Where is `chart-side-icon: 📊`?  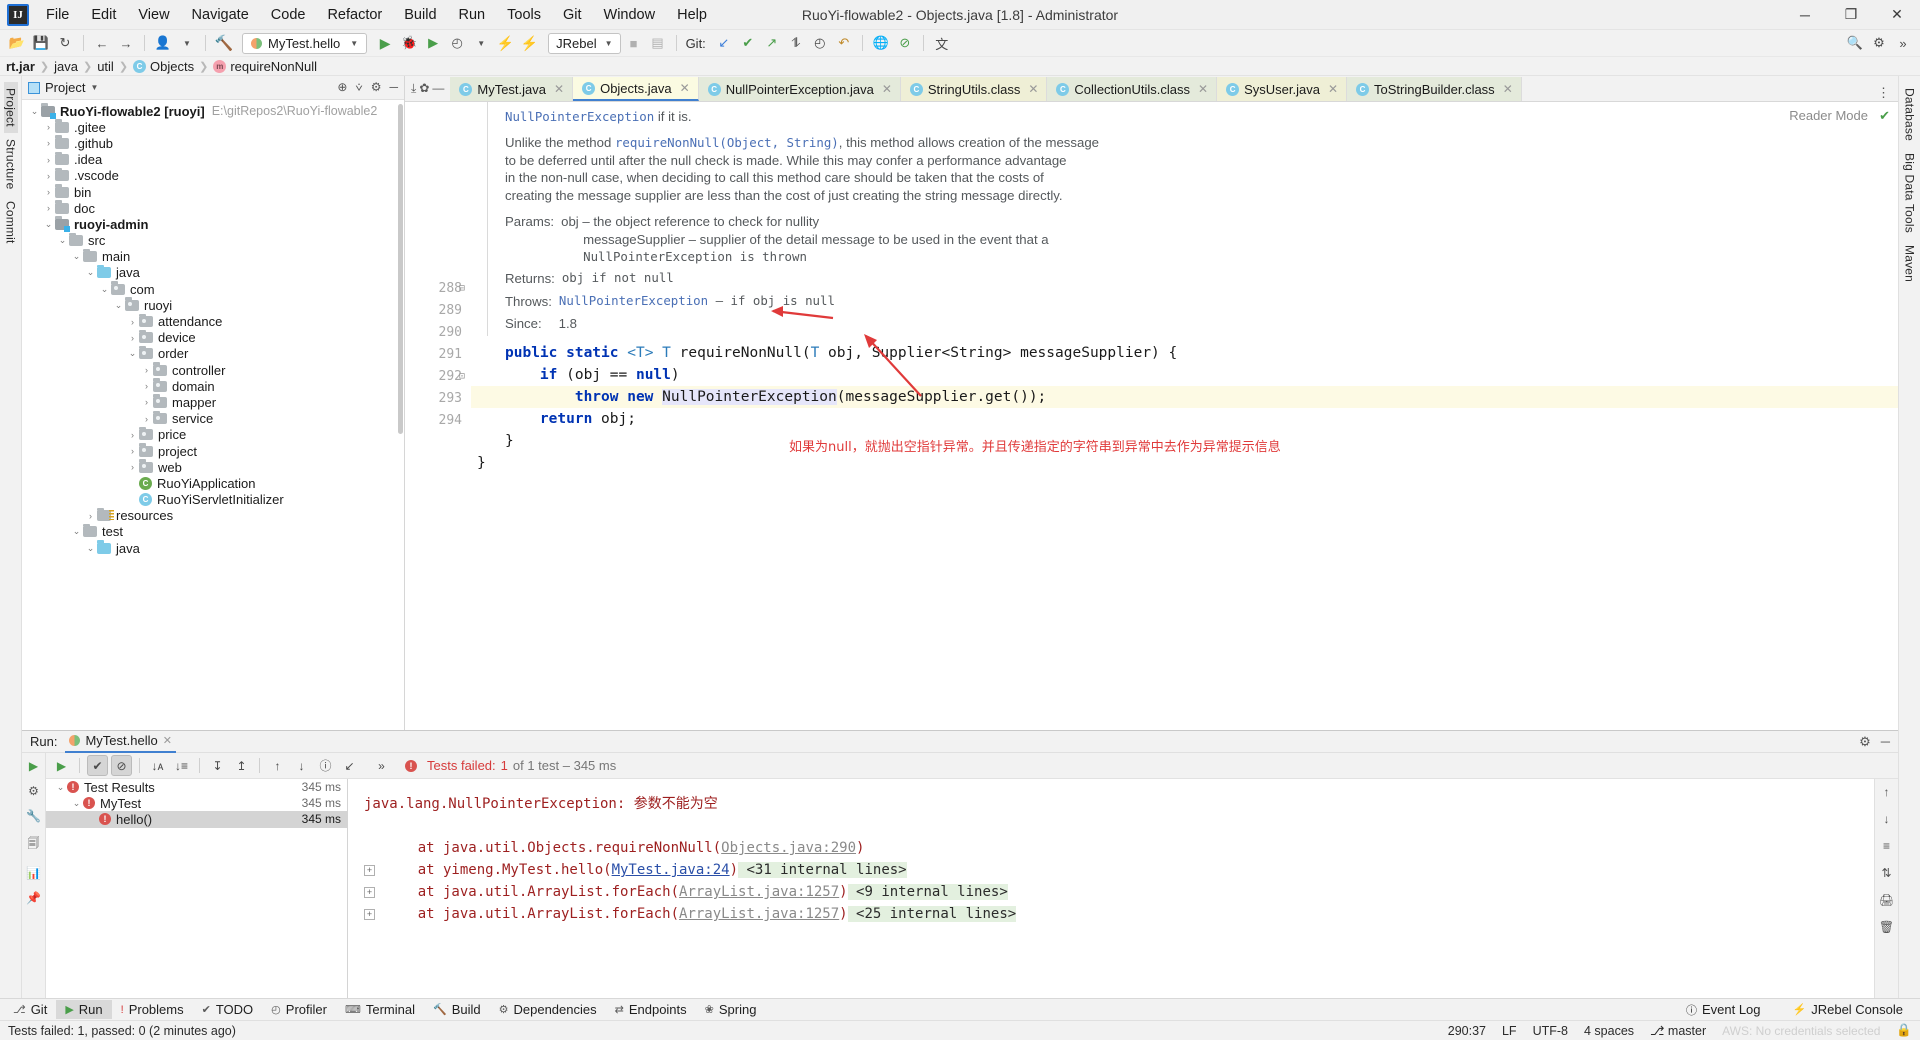
chart-side-icon: 📊 is located at coordinates (33, 873).